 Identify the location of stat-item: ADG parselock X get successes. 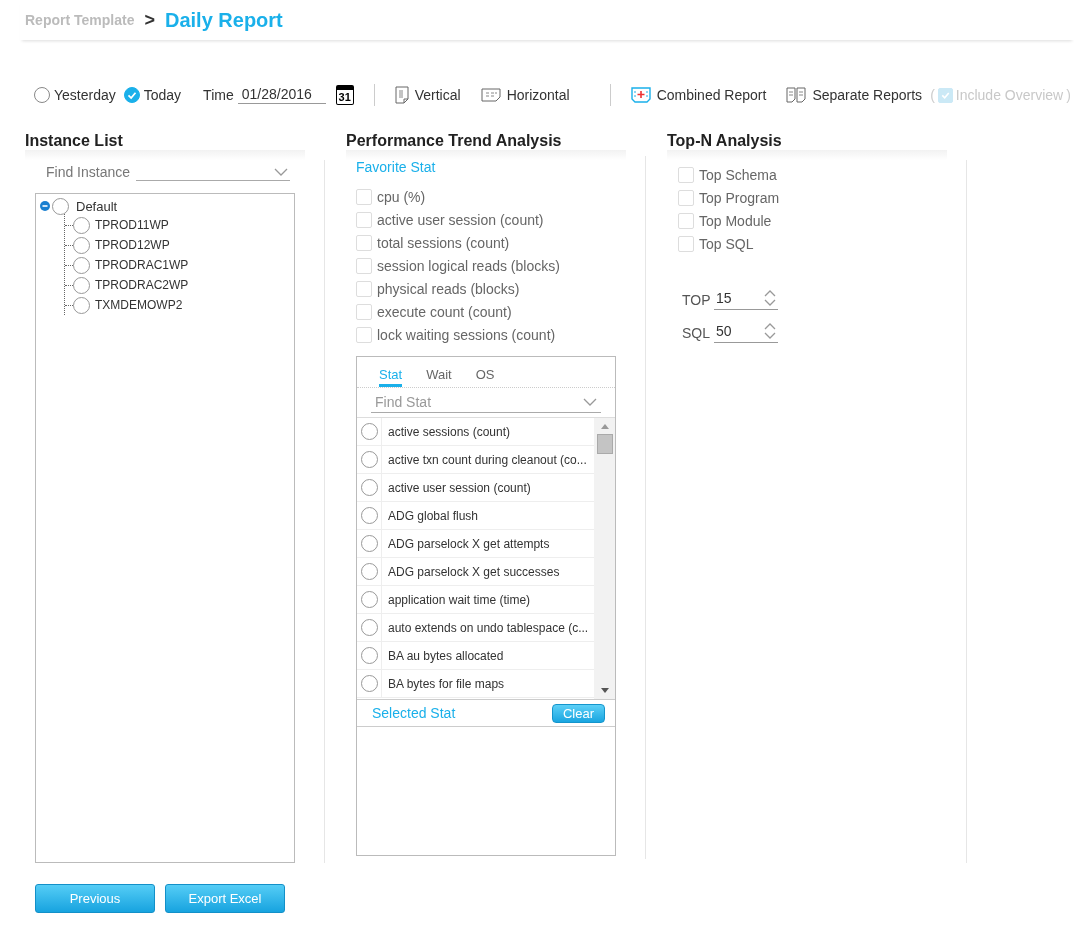
(471, 571).